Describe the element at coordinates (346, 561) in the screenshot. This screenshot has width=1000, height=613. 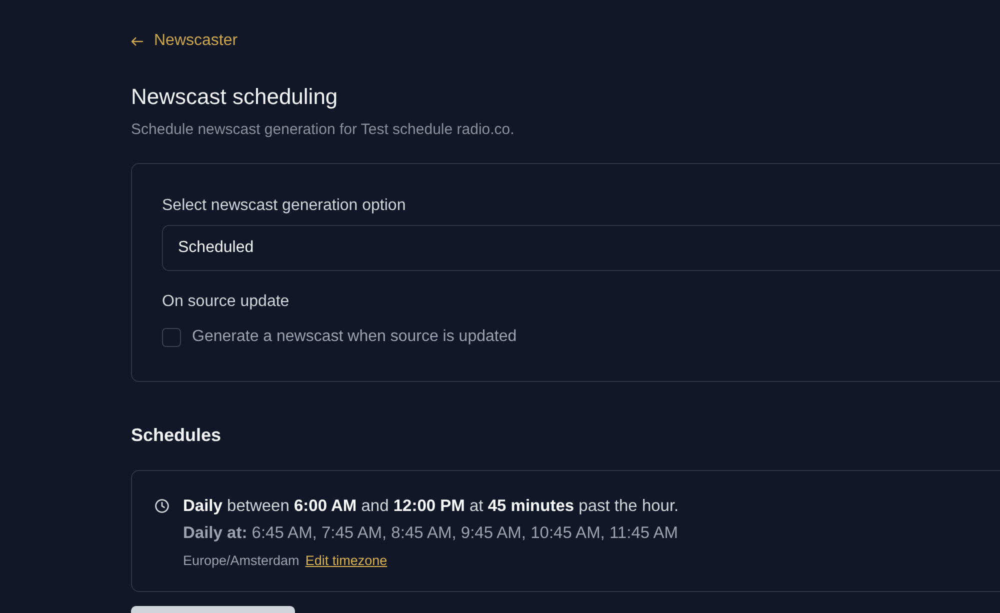
I see `edit-timezone-link: Edit timezone` at that location.